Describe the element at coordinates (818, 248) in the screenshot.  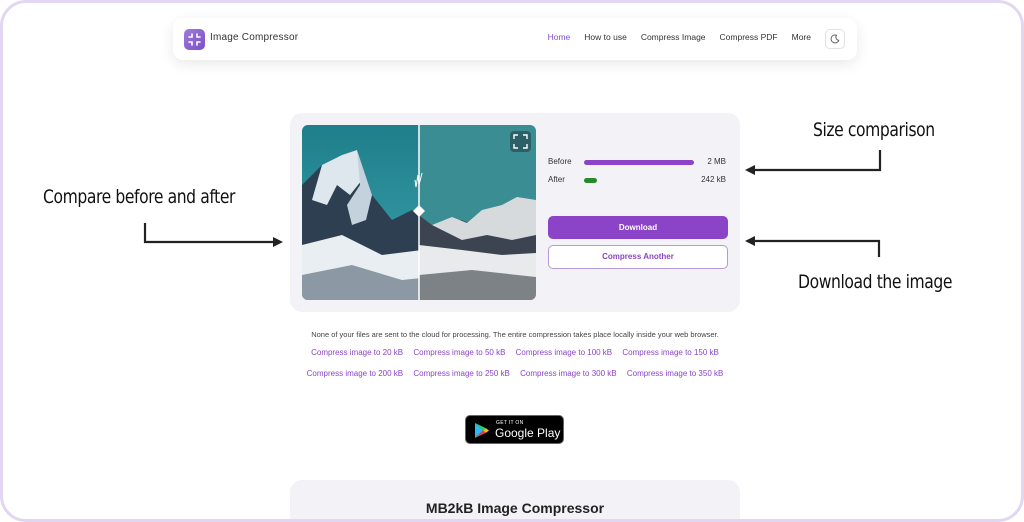
I see `arrow-download` at that location.